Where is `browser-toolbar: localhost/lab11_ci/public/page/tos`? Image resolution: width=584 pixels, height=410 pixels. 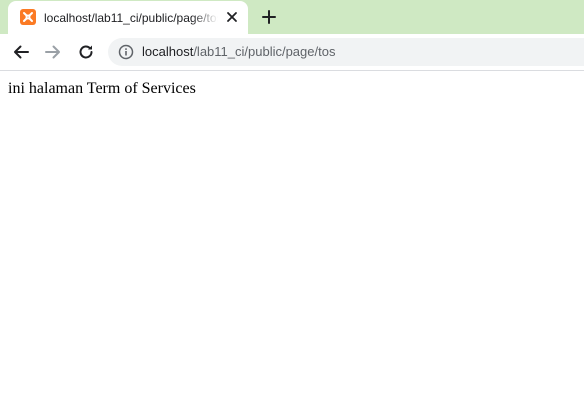 browser-toolbar: localhost/lab11_ci/public/page/tos is located at coordinates (292, 52).